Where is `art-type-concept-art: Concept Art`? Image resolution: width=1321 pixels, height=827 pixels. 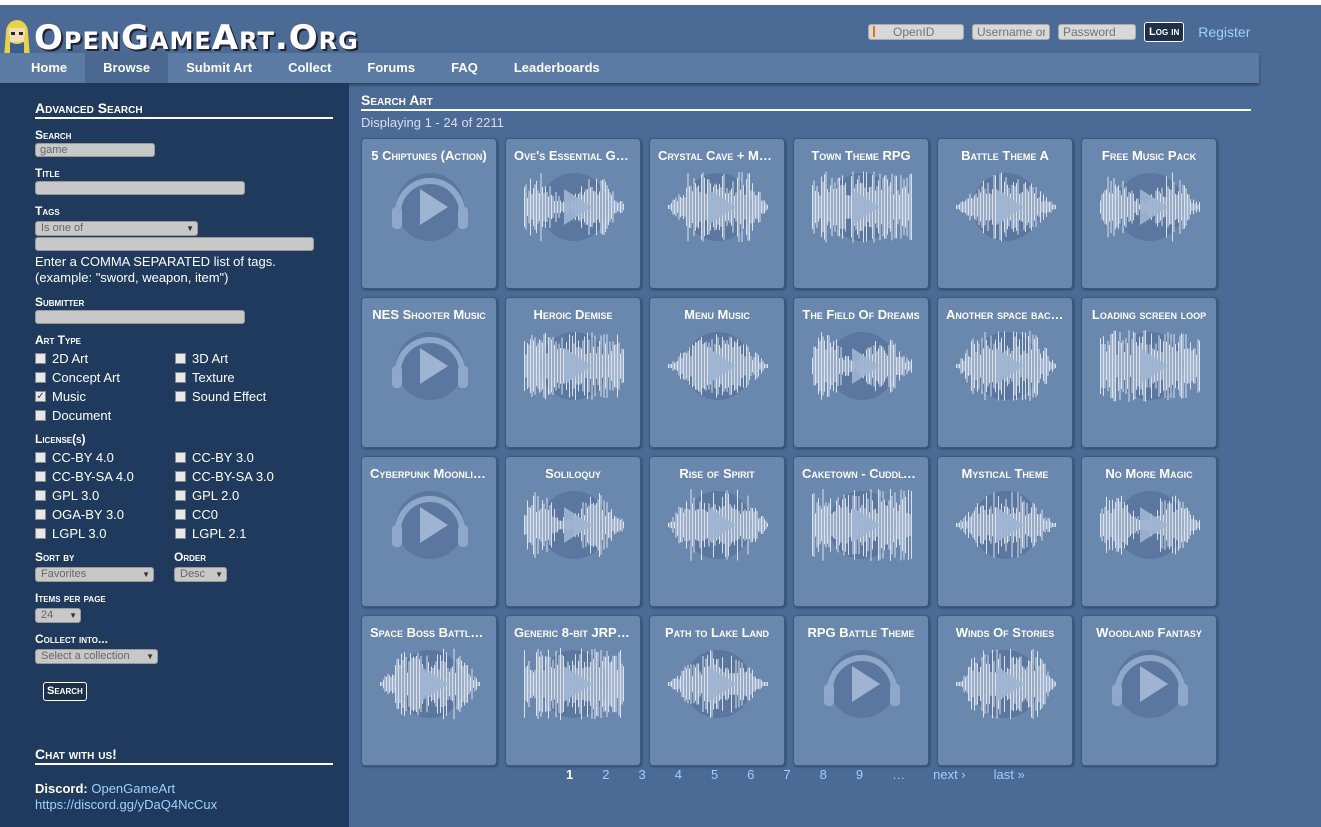 art-type-concept-art: Concept Art is located at coordinates (105, 377).